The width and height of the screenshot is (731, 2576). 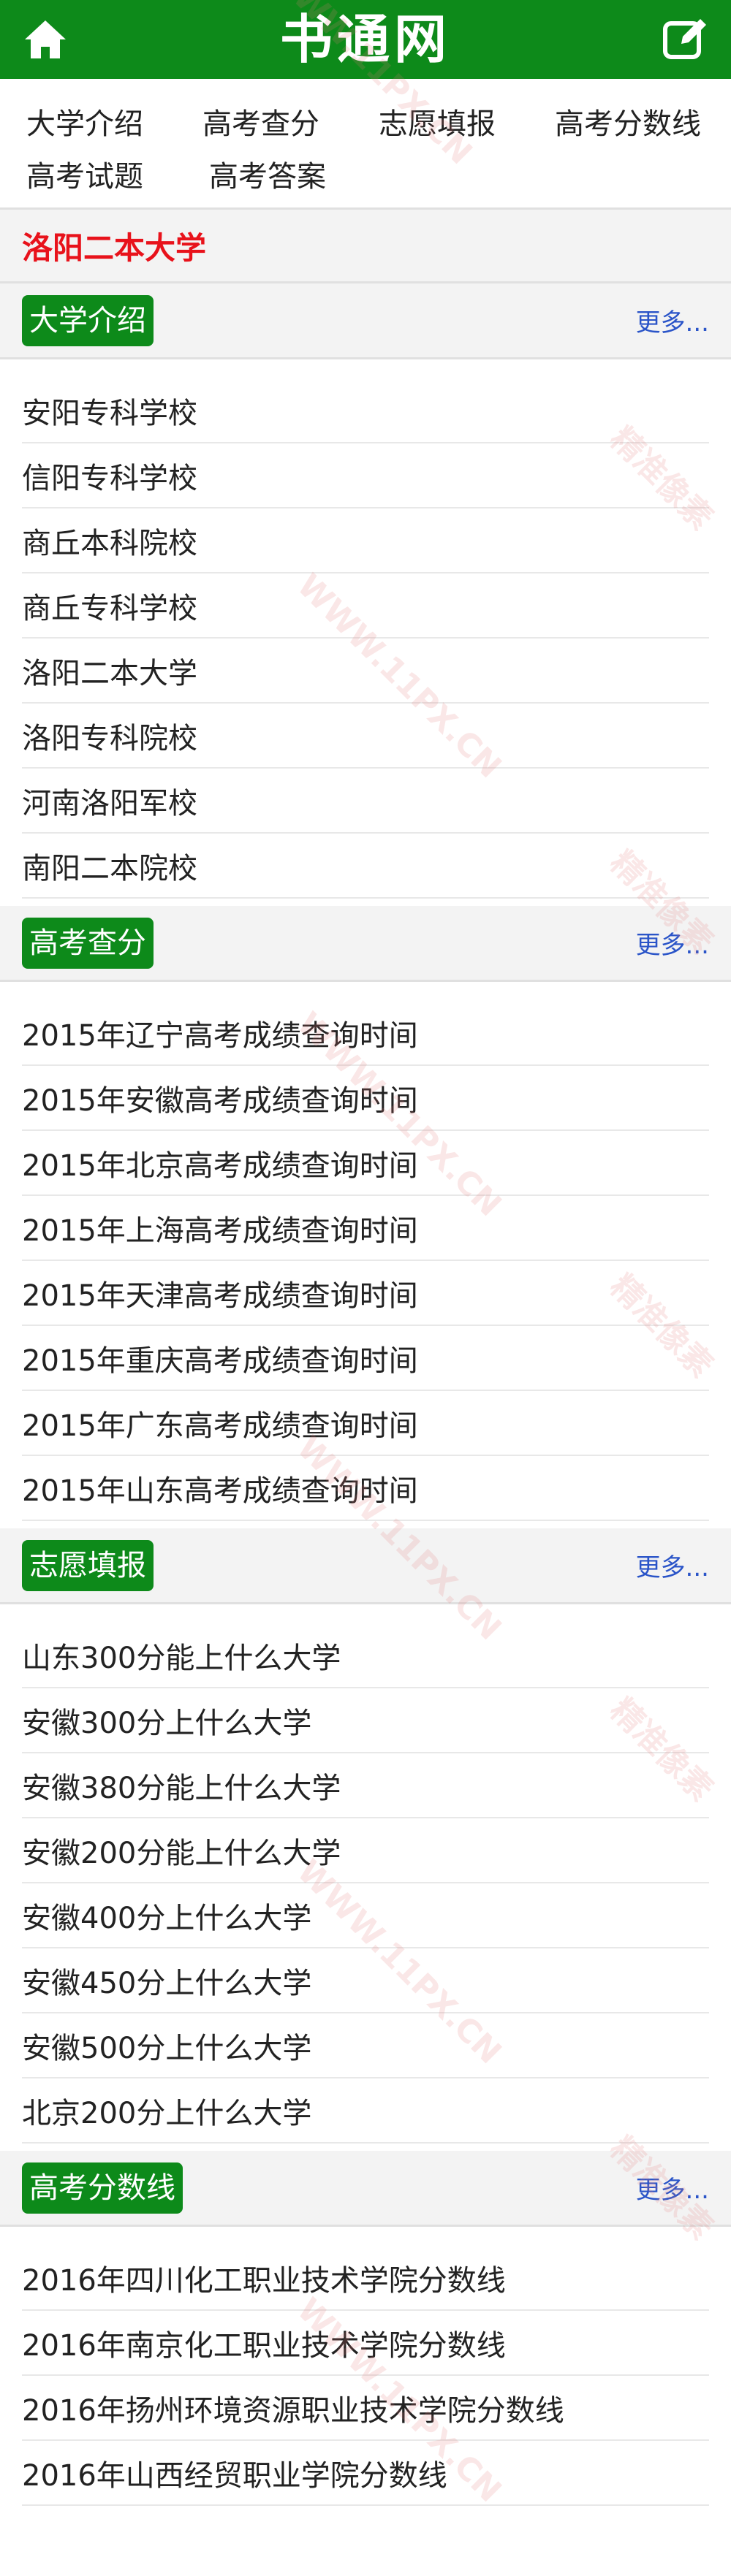 What do you see at coordinates (366, 672) in the screenshot?
I see `list-item: 洛阳二本大学` at bounding box center [366, 672].